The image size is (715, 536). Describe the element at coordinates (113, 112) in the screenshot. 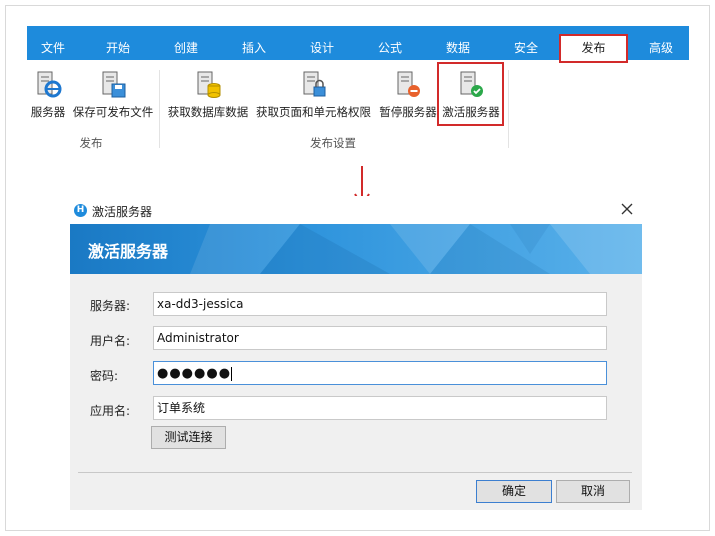

I see `save-publish-file-label: 保存可发布文件` at that location.